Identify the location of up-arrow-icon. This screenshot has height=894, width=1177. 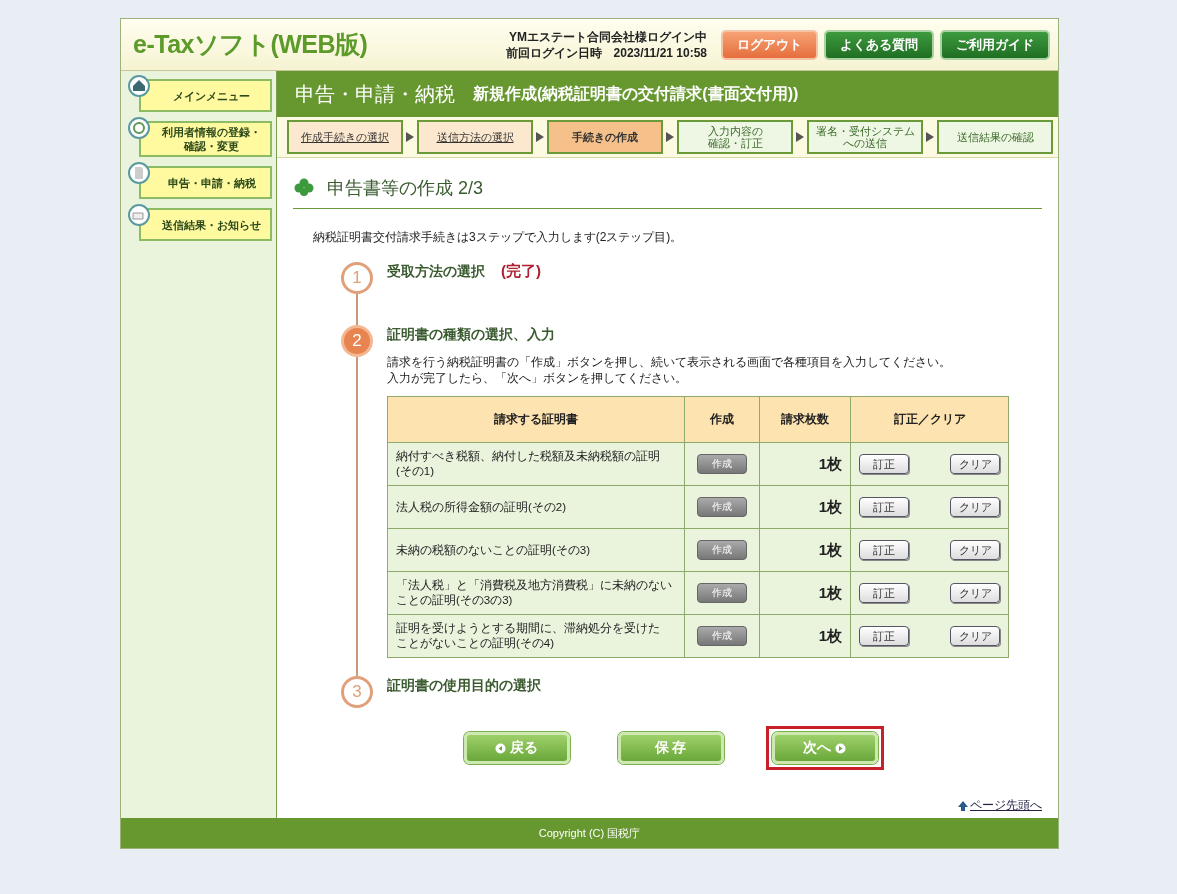
(963, 805).